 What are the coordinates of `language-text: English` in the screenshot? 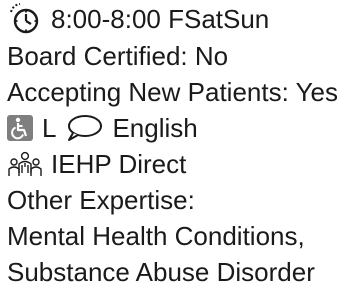 It's located at (155, 128).